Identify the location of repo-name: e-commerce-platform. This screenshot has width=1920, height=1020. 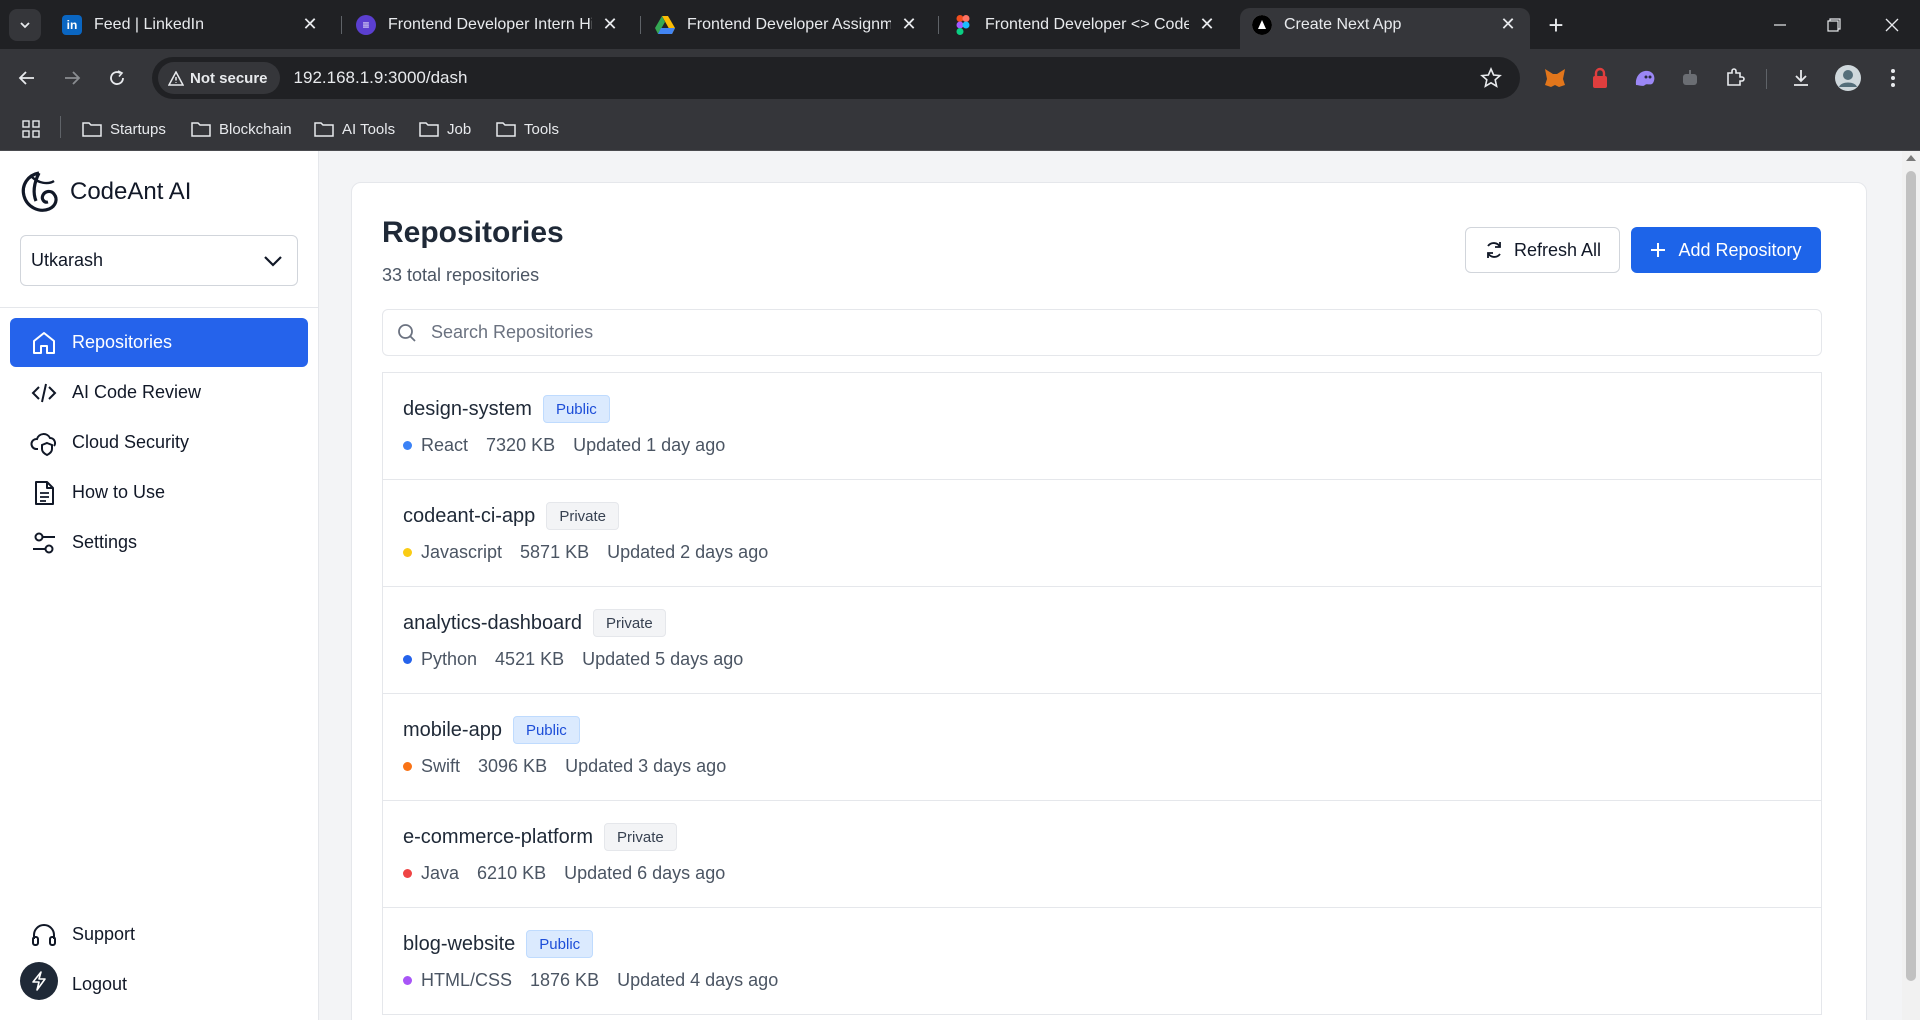
(498, 837).